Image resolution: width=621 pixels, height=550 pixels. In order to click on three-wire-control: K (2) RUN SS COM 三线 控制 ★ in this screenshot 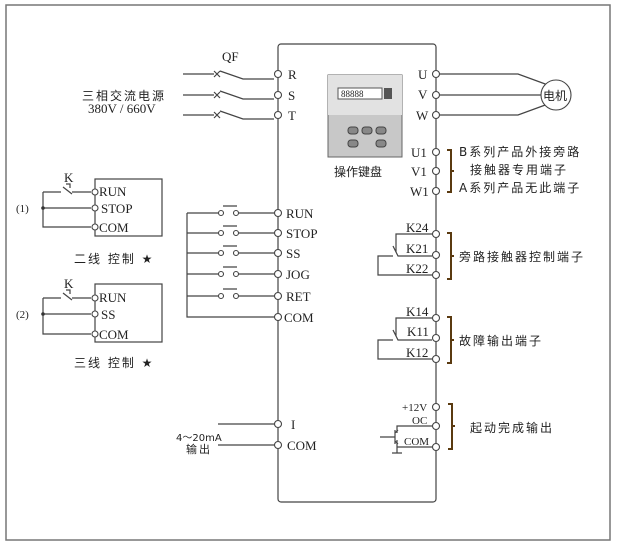, I will do `click(89, 323)`.